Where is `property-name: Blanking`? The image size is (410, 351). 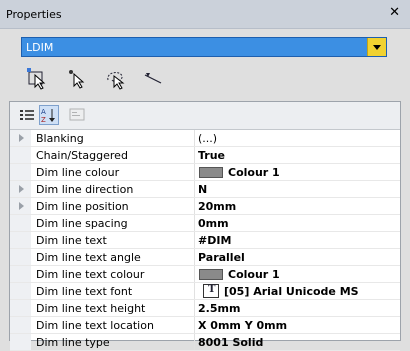
property-name: Blanking is located at coordinates (60, 138).